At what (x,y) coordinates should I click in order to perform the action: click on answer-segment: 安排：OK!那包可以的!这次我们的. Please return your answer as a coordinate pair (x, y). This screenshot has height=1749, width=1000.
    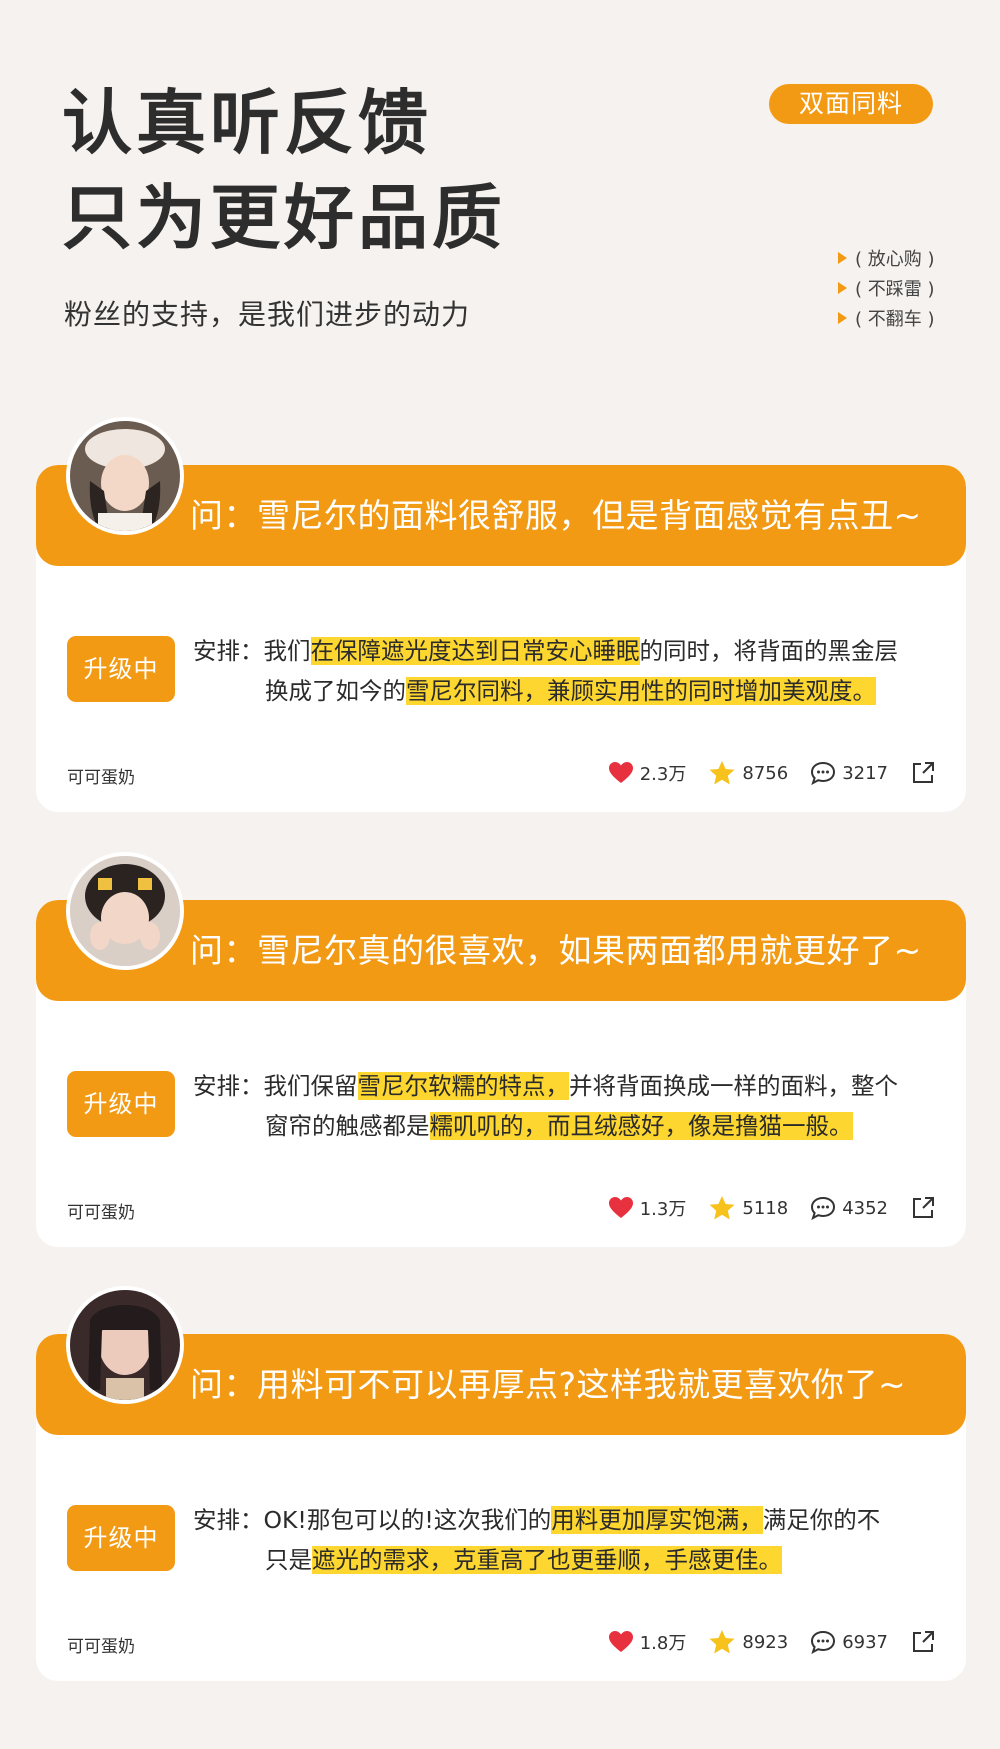
    Looking at the image, I should click on (372, 1520).